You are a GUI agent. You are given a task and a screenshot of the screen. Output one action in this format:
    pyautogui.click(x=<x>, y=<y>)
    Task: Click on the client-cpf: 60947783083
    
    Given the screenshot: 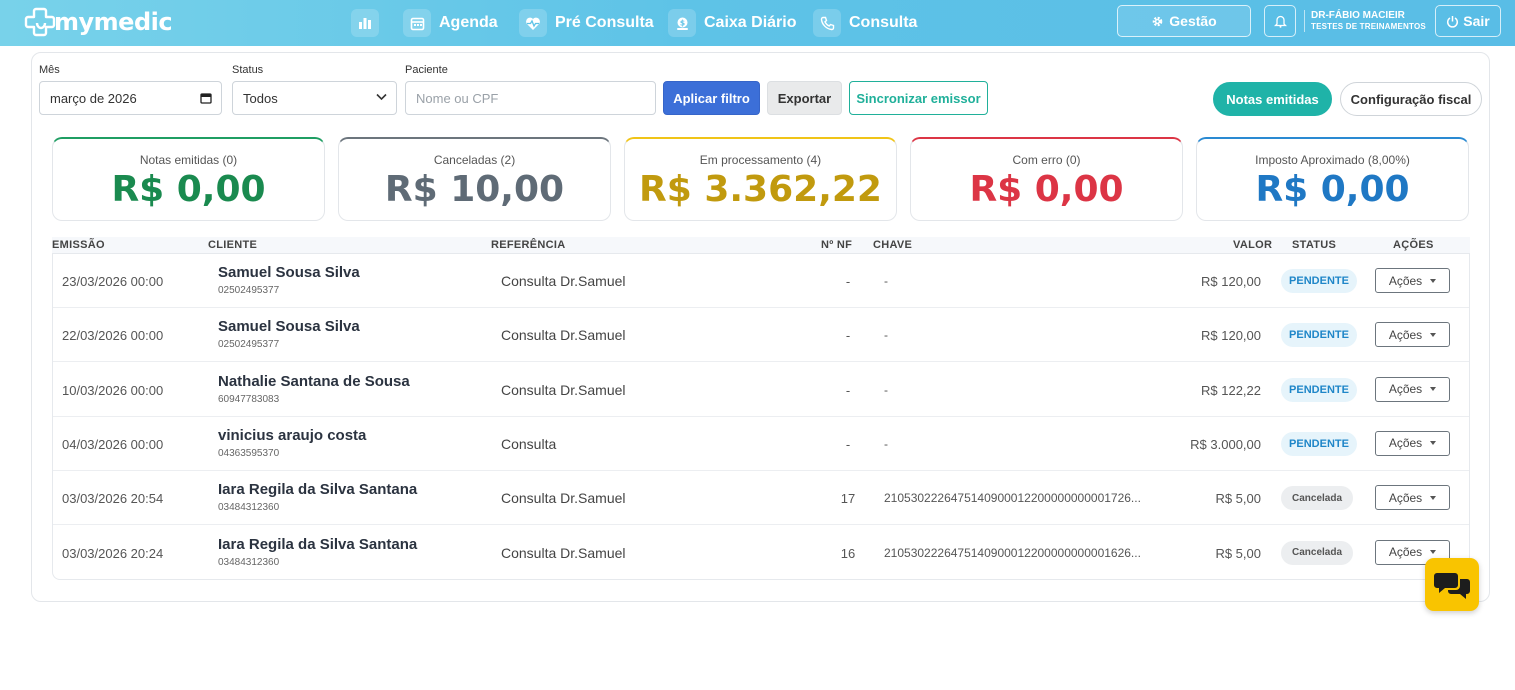 What is the action you would take?
    pyautogui.click(x=249, y=399)
    